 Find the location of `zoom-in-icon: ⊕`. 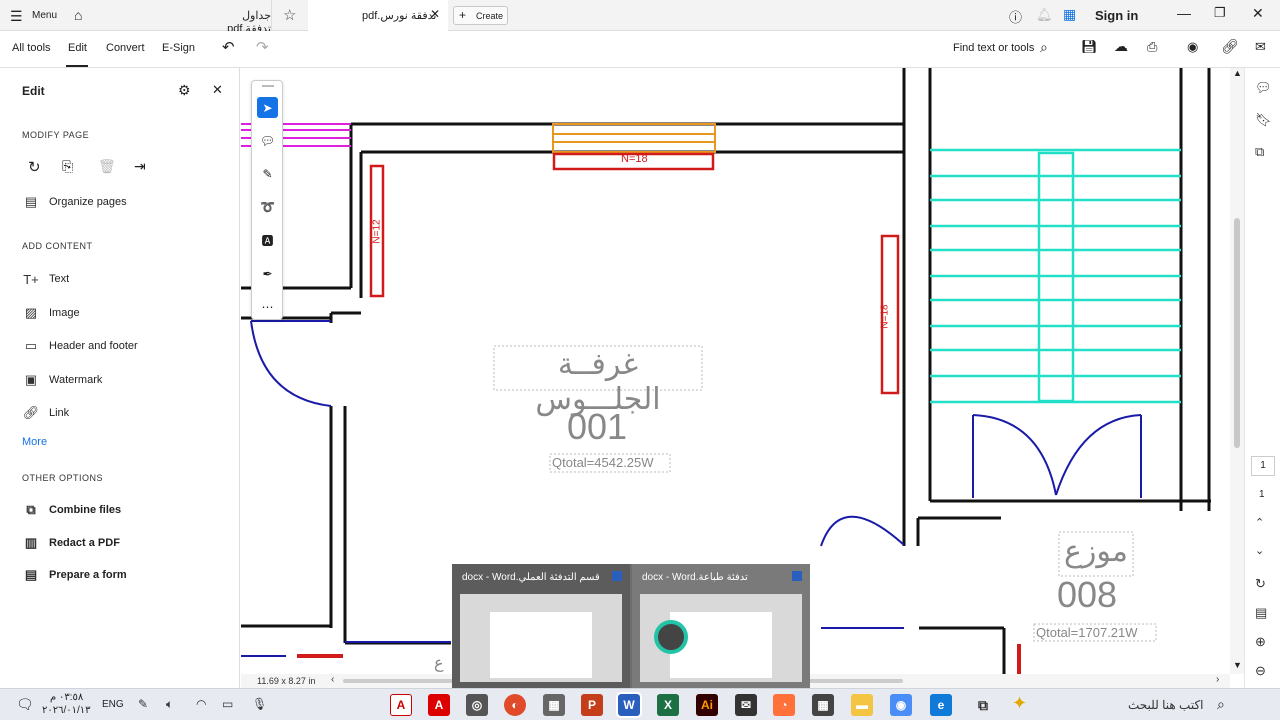

zoom-in-icon: ⊕ is located at coordinates (1260, 642).